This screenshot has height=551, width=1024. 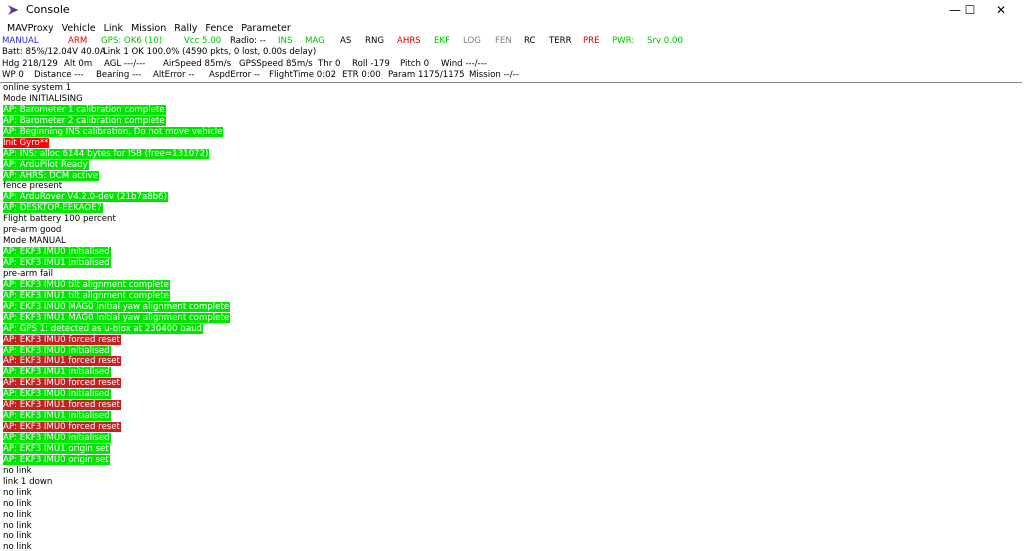 I want to click on status-field: Srv 0.00, so click(x=665, y=41).